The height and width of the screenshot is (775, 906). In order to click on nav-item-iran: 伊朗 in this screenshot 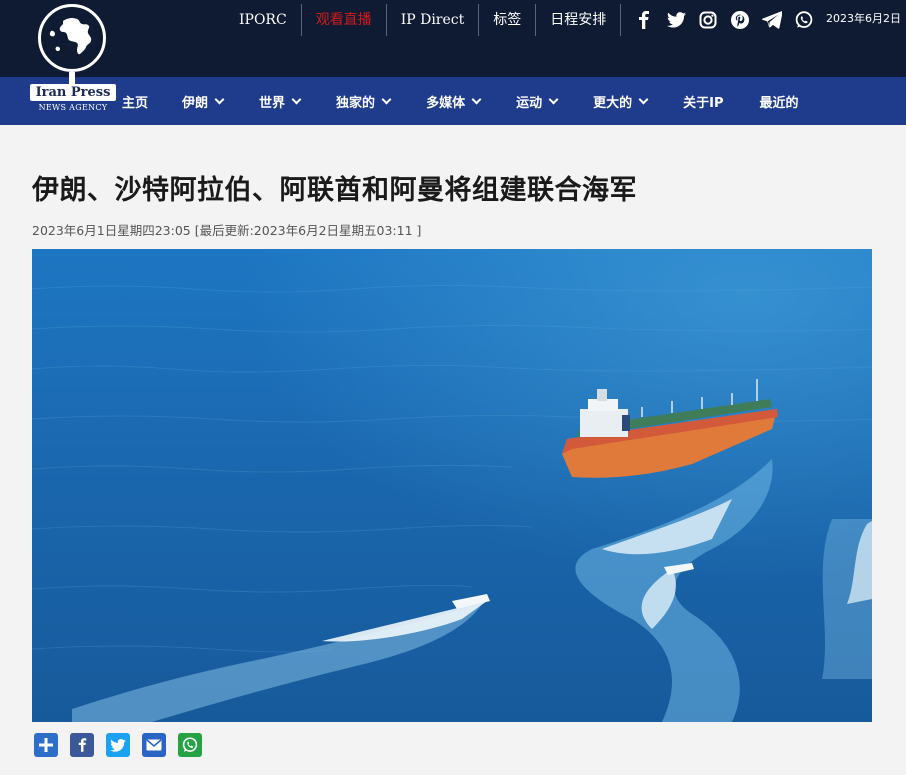, I will do `click(210, 101)`.